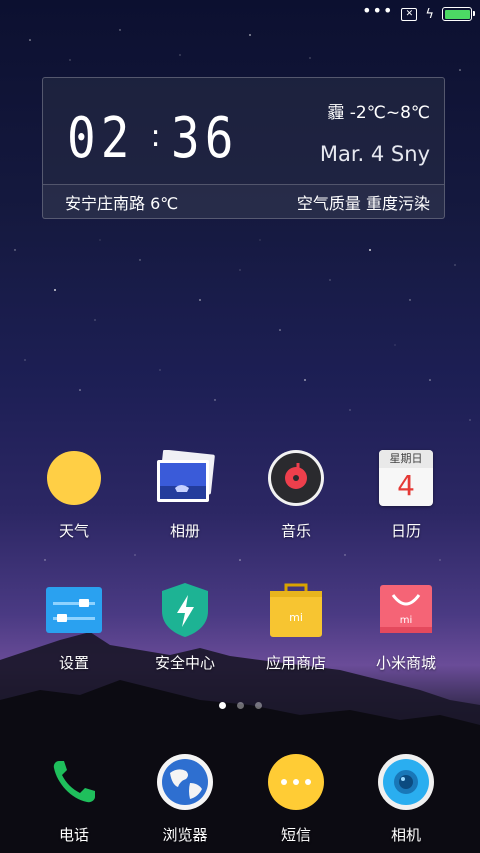  Describe the element at coordinates (405, 531) in the screenshot. I see `app-label: 日历` at that location.